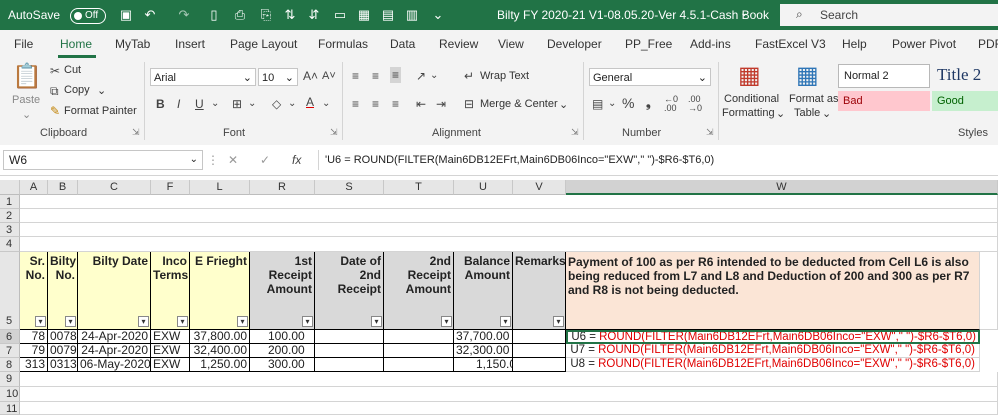 This screenshot has height=416, width=998. What do you see at coordinates (77, 90) in the screenshot?
I see `copy-button: Copy` at bounding box center [77, 90].